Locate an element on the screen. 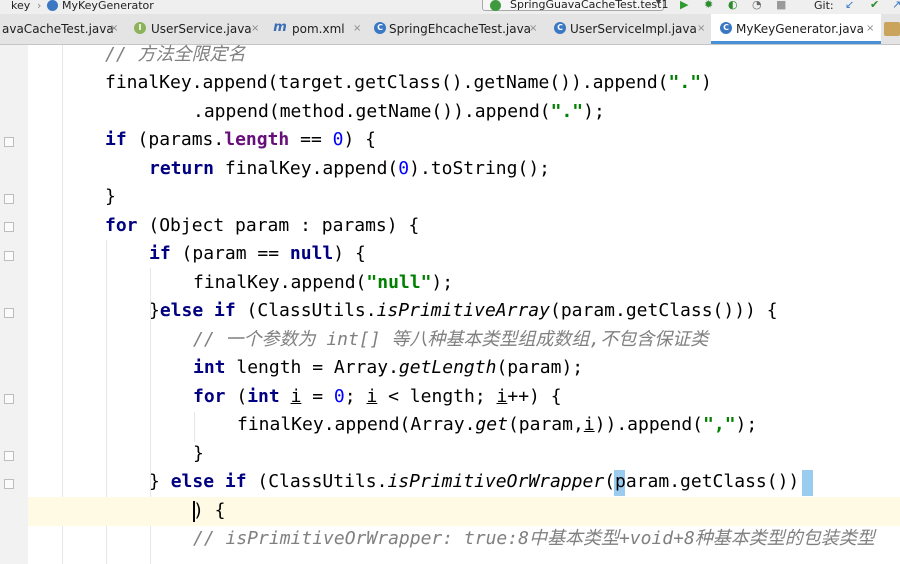 This screenshot has height=564, width=900. code-text: (Object param : params) { is located at coordinates (278, 225).